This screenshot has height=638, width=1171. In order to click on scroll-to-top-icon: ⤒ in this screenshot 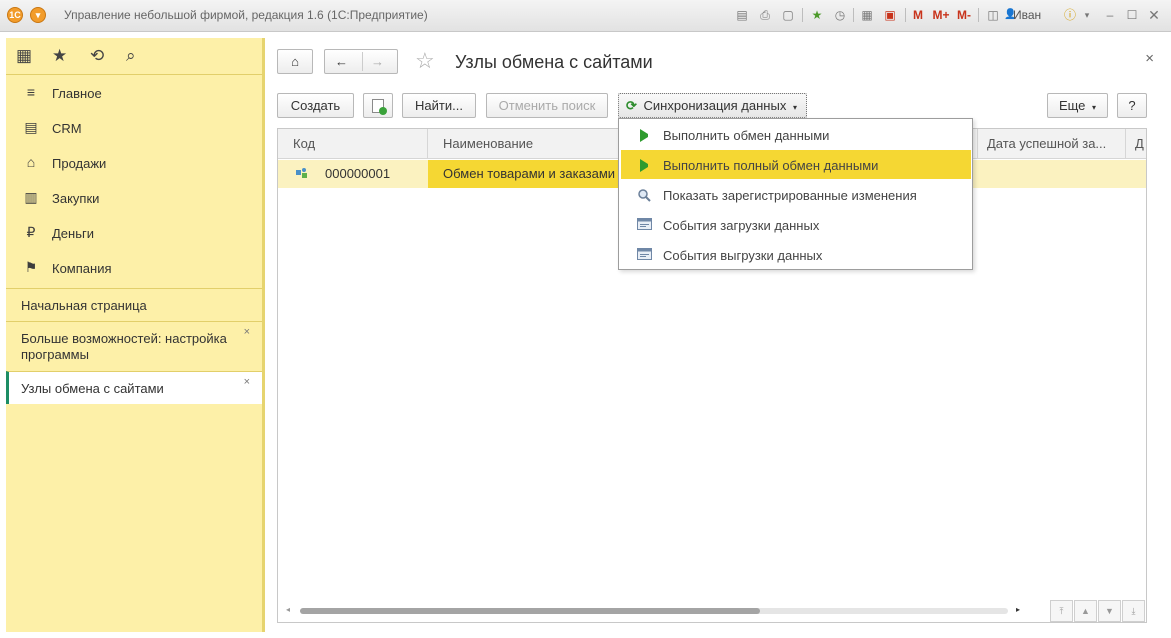, I will do `click(1061, 611)`.